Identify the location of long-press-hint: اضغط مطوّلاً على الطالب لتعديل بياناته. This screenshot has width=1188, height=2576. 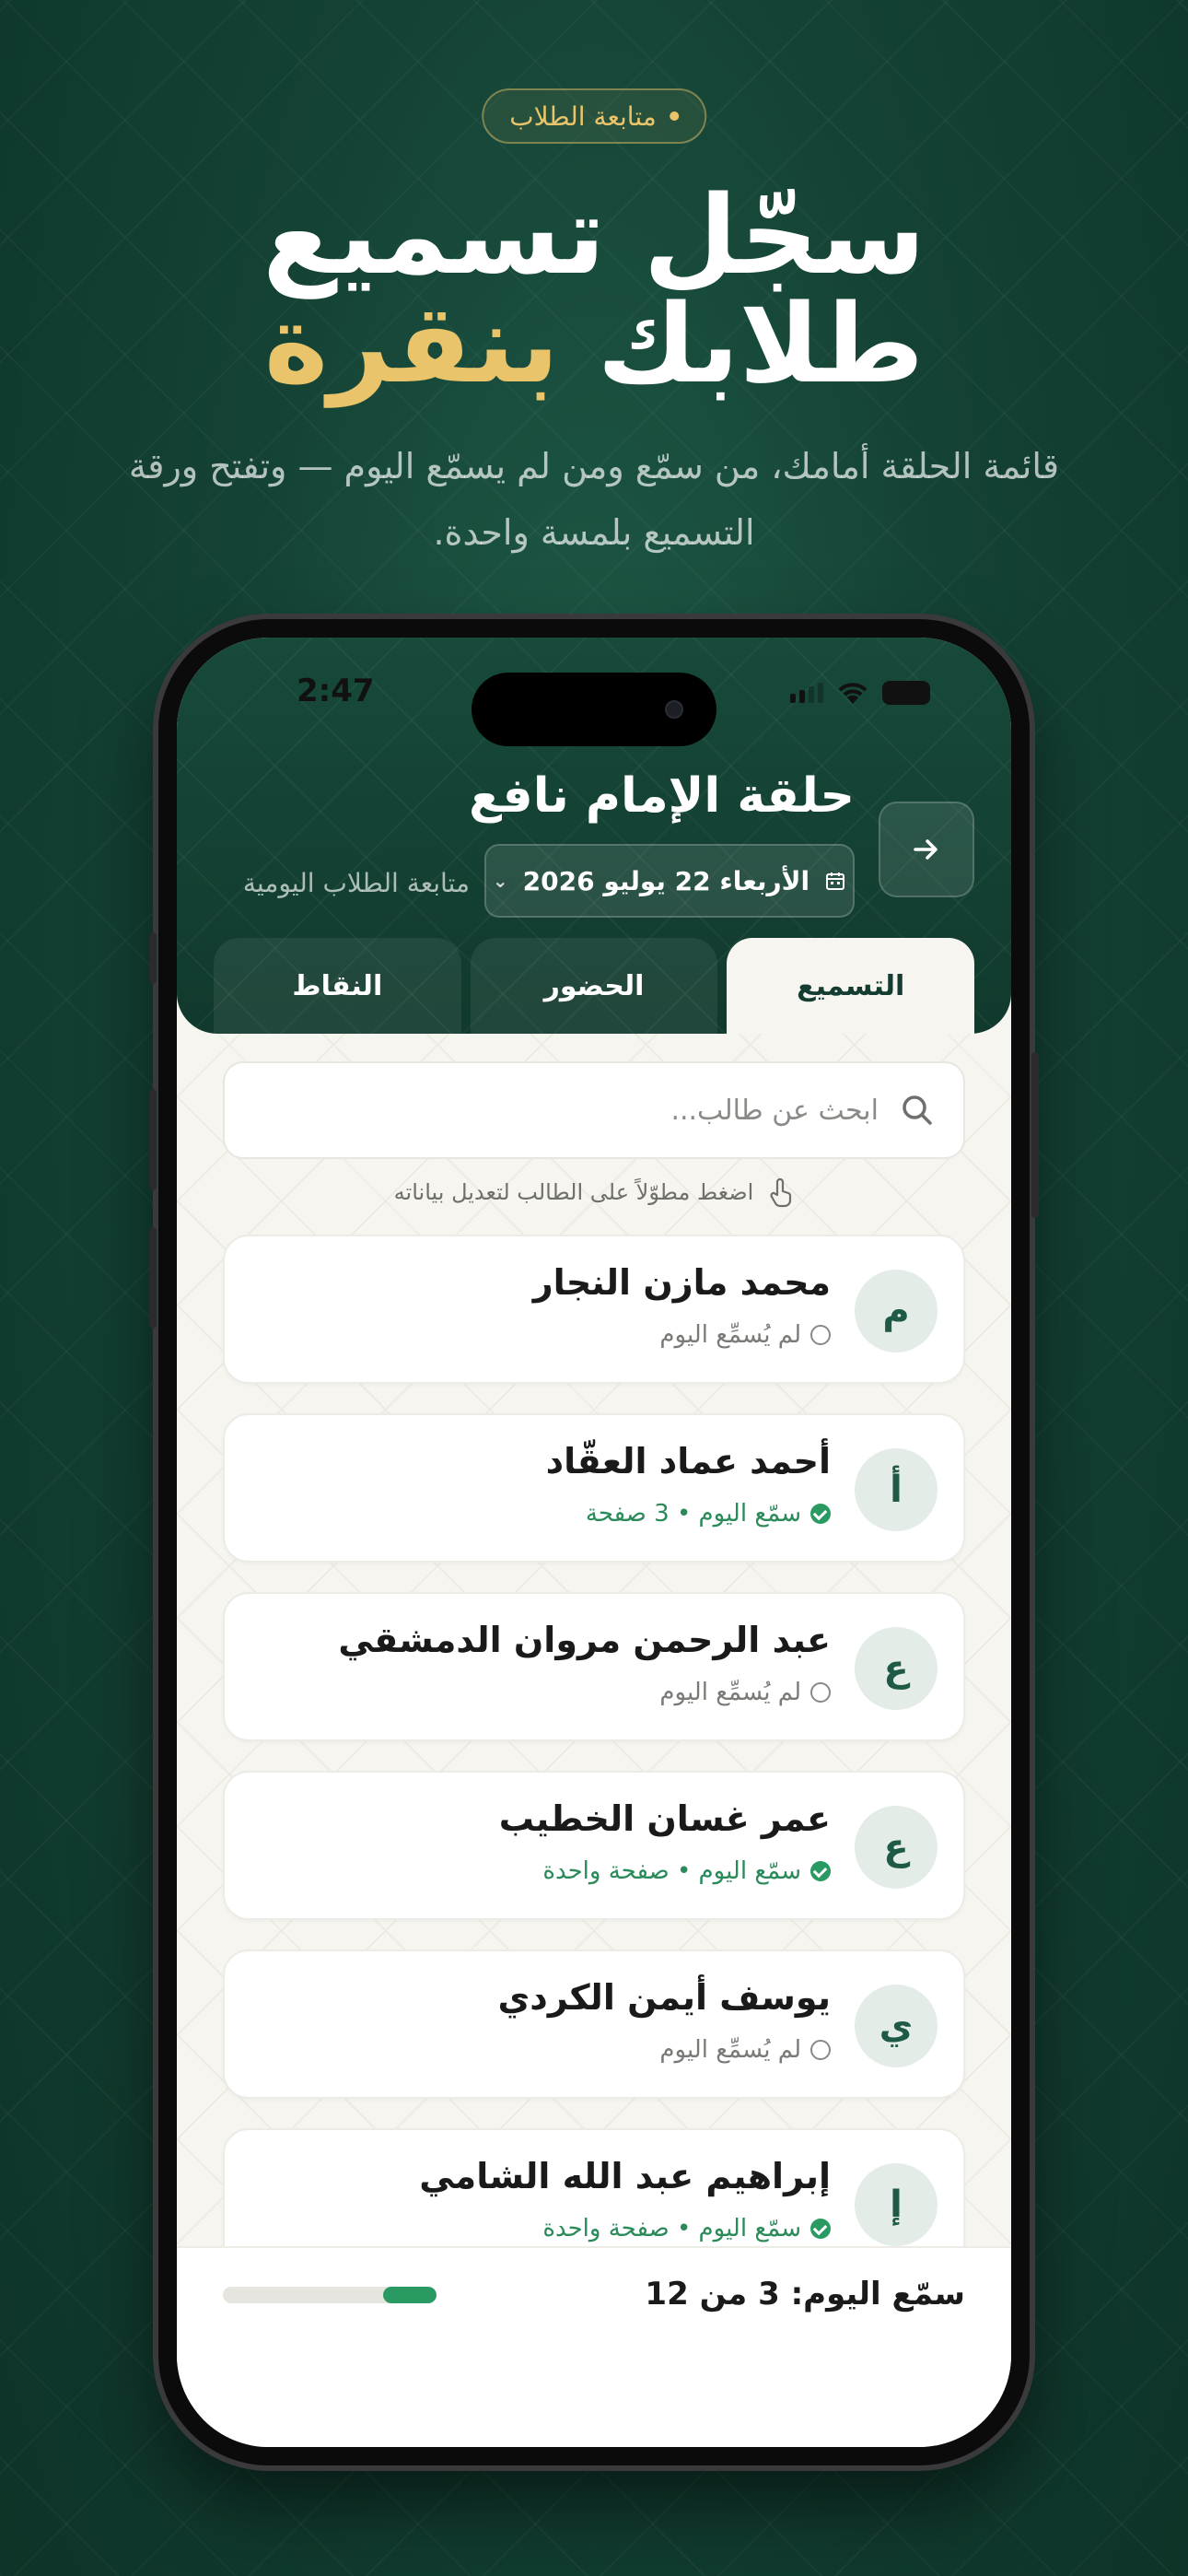
(594, 1192).